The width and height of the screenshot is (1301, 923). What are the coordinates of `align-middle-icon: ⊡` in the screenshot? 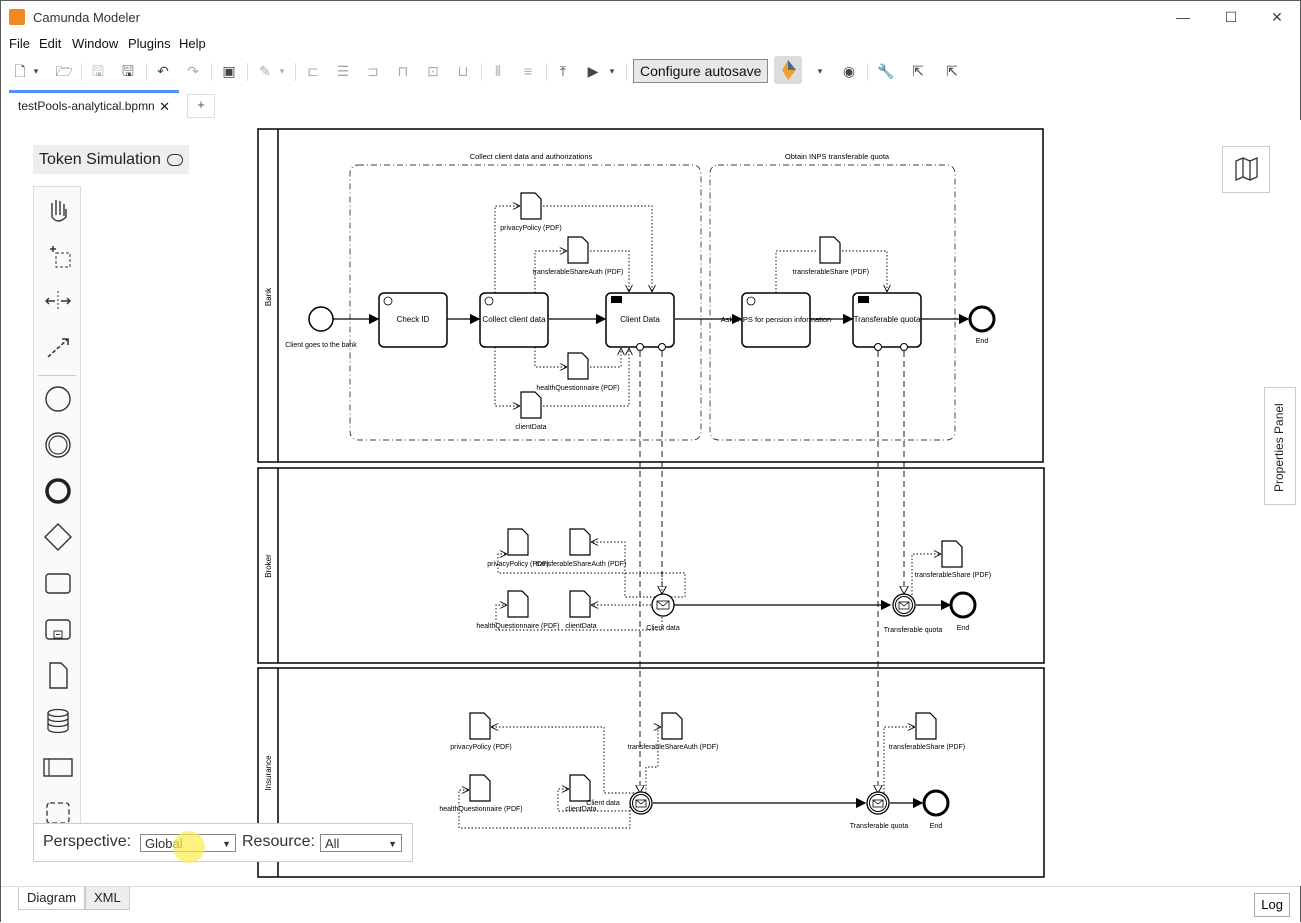 It's located at (433, 71).